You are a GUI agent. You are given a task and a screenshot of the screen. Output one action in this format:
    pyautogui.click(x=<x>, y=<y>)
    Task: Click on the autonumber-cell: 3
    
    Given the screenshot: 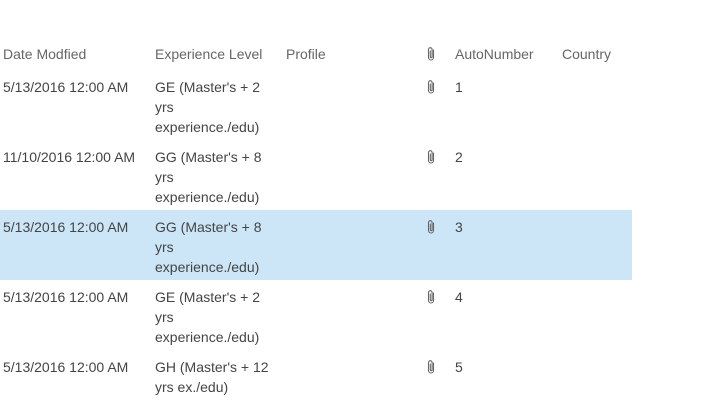 What is the action you would take?
    pyautogui.click(x=459, y=227)
    